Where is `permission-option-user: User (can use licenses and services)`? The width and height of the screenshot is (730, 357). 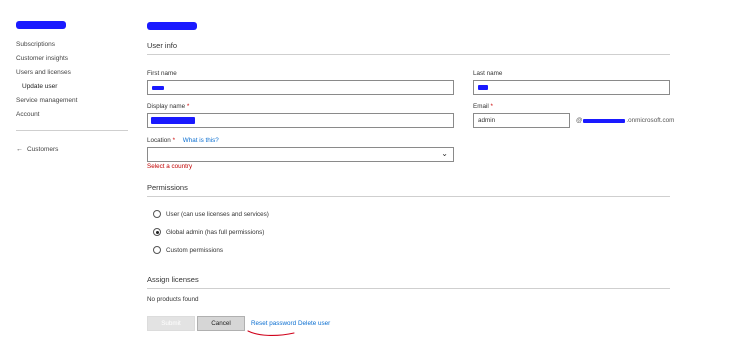 permission-option-user: User (can use licenses and services) is located at coordinates (211, 214).